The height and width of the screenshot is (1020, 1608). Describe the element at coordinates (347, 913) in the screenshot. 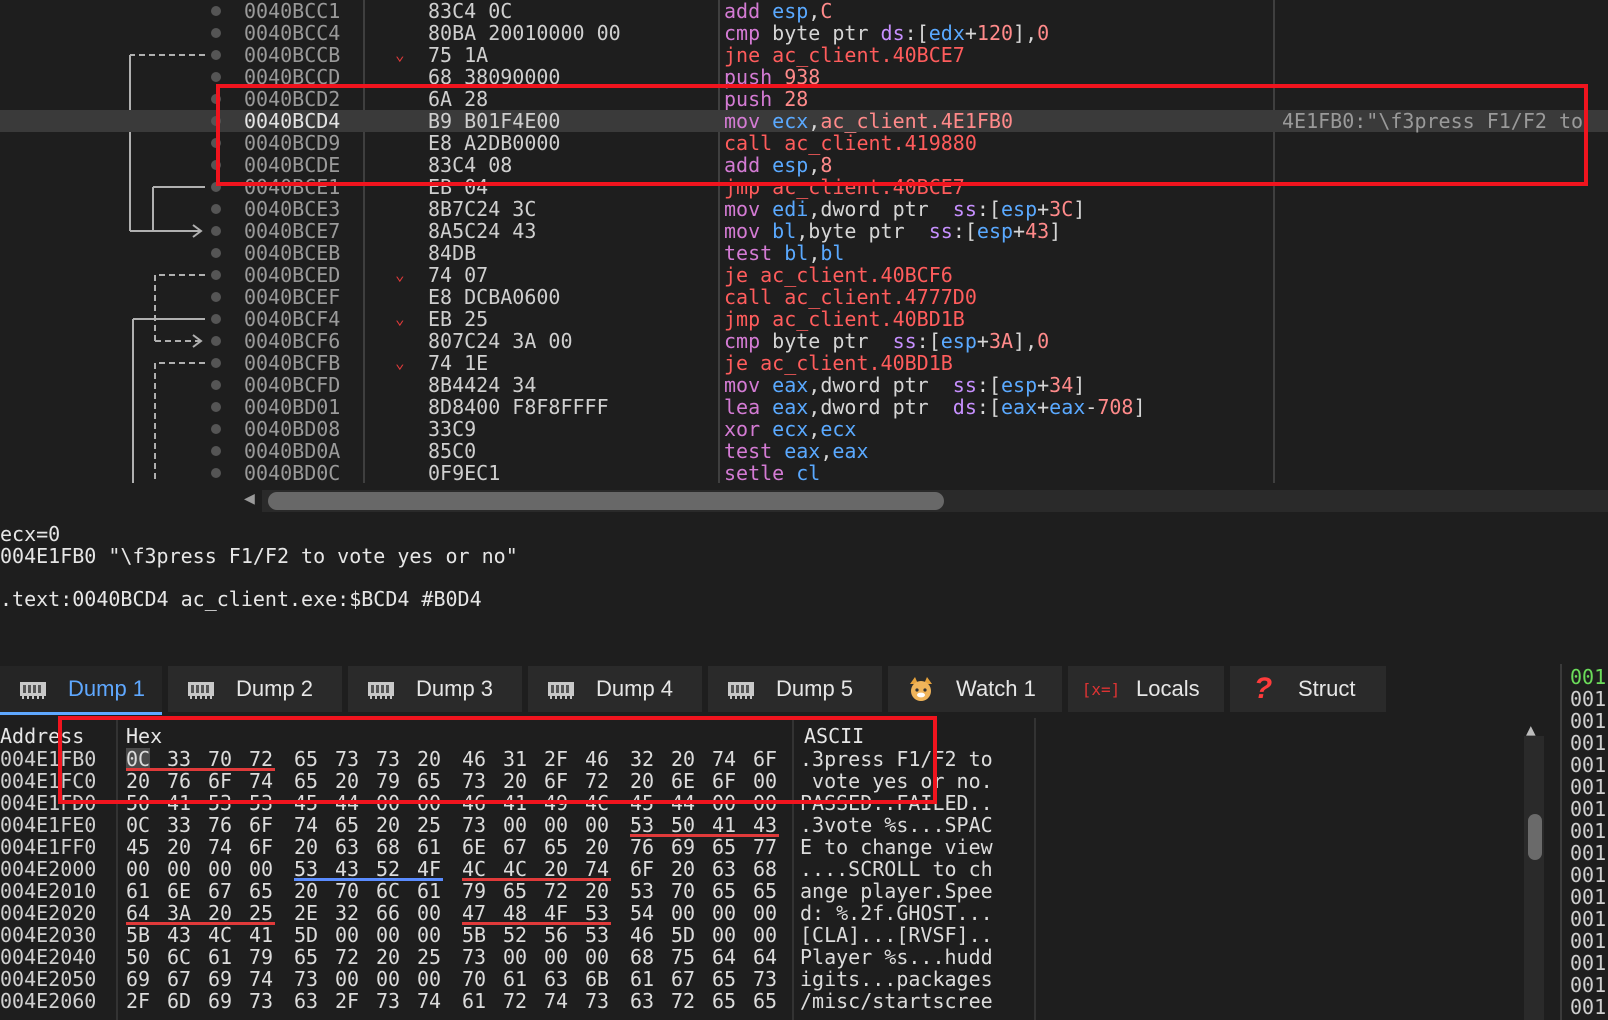

I see `hex-byte: 32` at that location.